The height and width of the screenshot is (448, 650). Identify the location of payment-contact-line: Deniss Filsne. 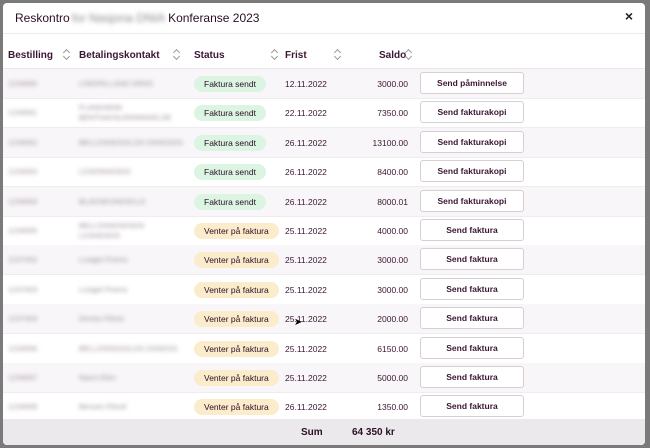
(102, 319).